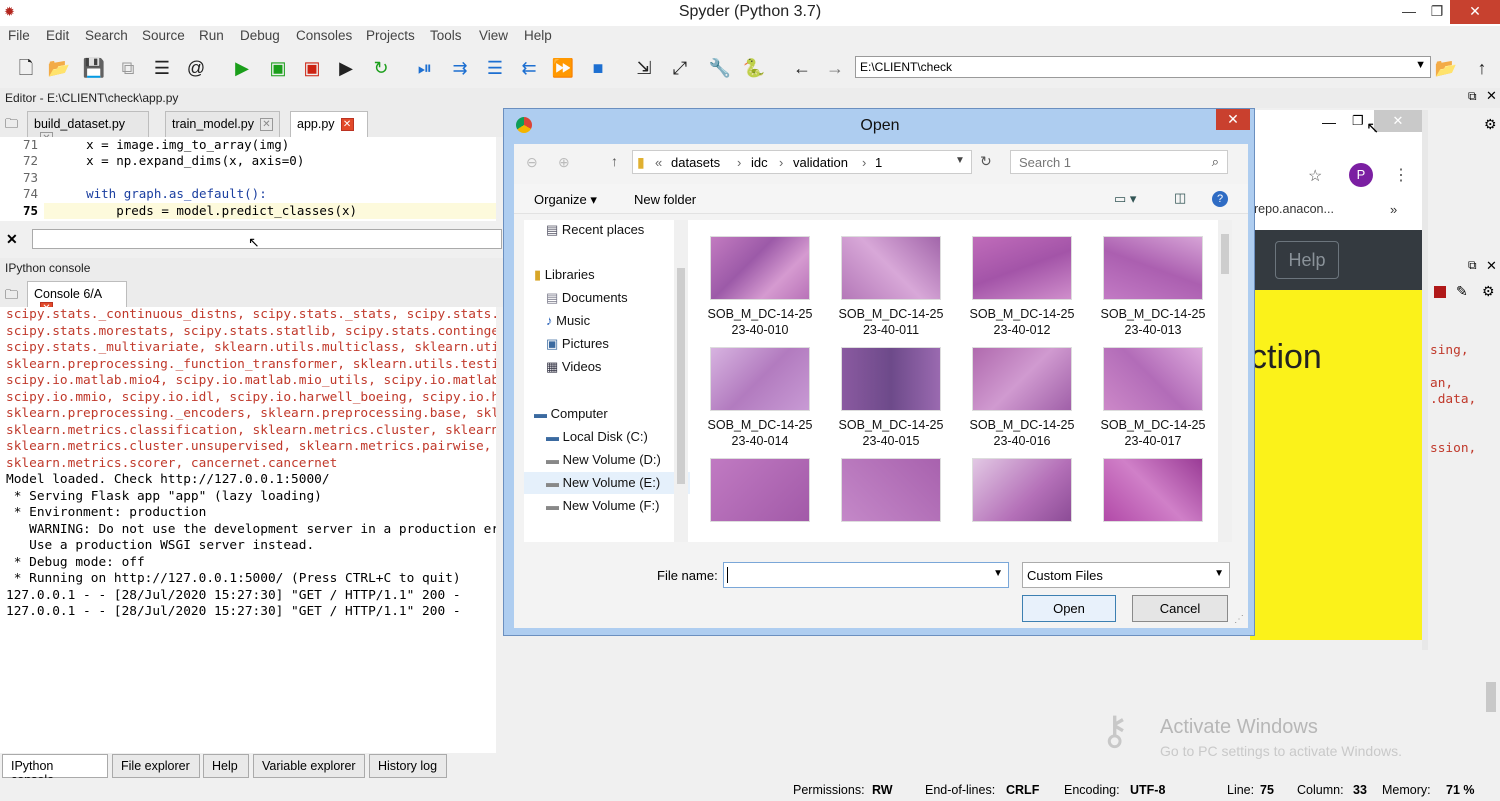  I want to click on menu-file: File, so click(19, 35).